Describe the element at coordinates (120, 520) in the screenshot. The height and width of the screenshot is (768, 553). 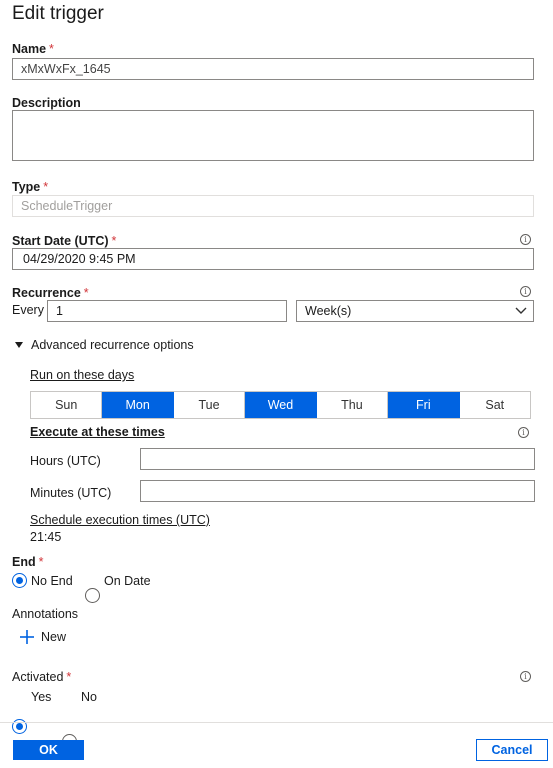
I see `schedule-times-label: Schedule execution times (UTC)` at that location.